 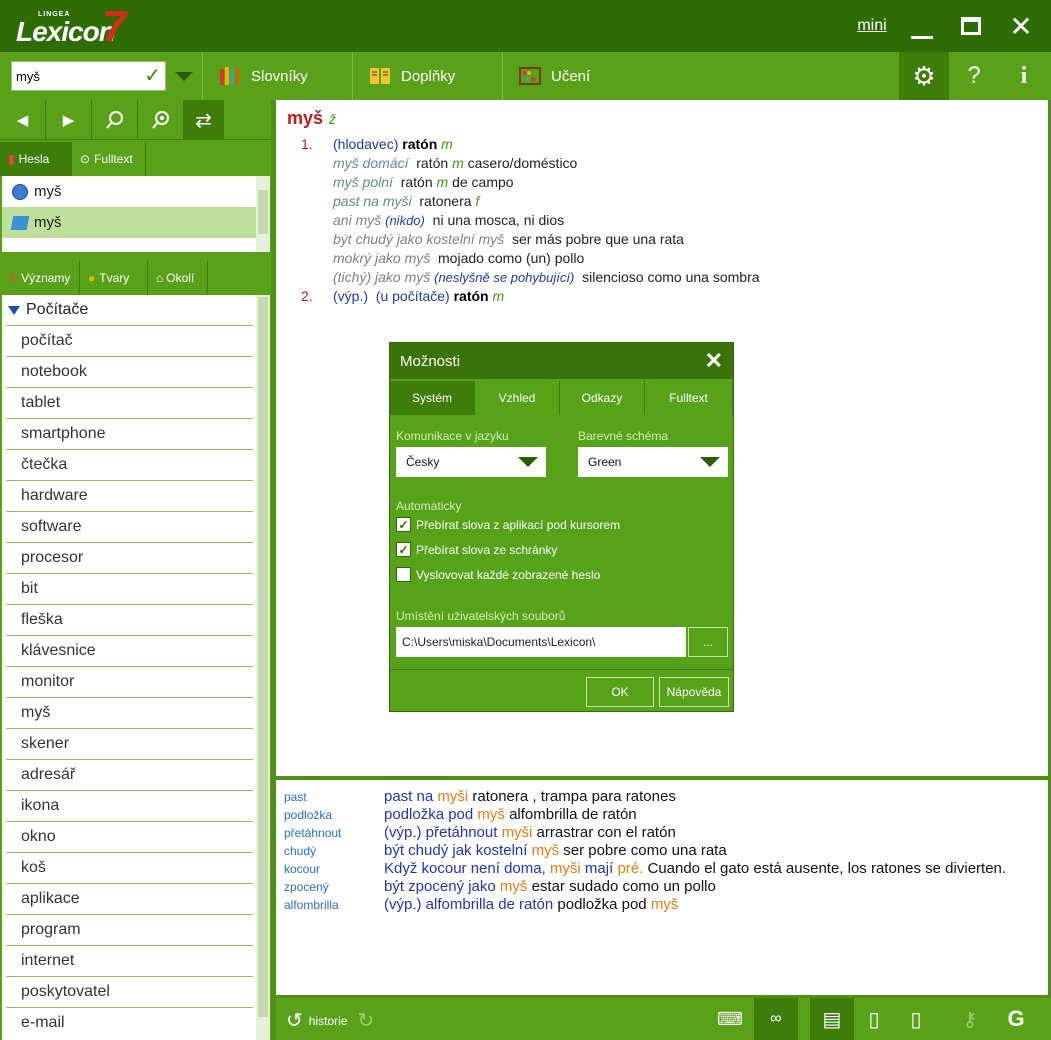 I want to click on tab-hesla: ▮ Hesla, so click(x=36, y=159).